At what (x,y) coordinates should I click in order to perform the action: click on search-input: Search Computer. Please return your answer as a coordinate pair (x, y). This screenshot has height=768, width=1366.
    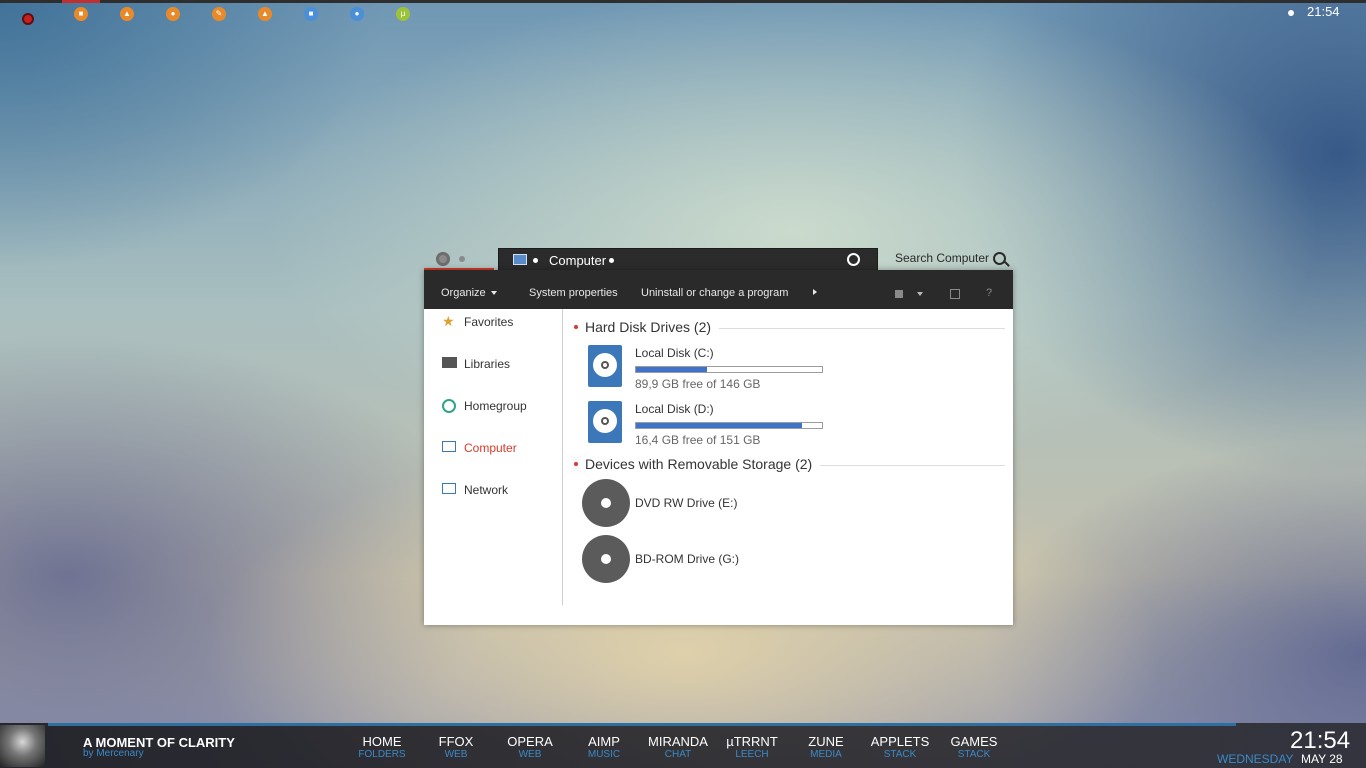
    Looking at the image, I should click on (942, 258).